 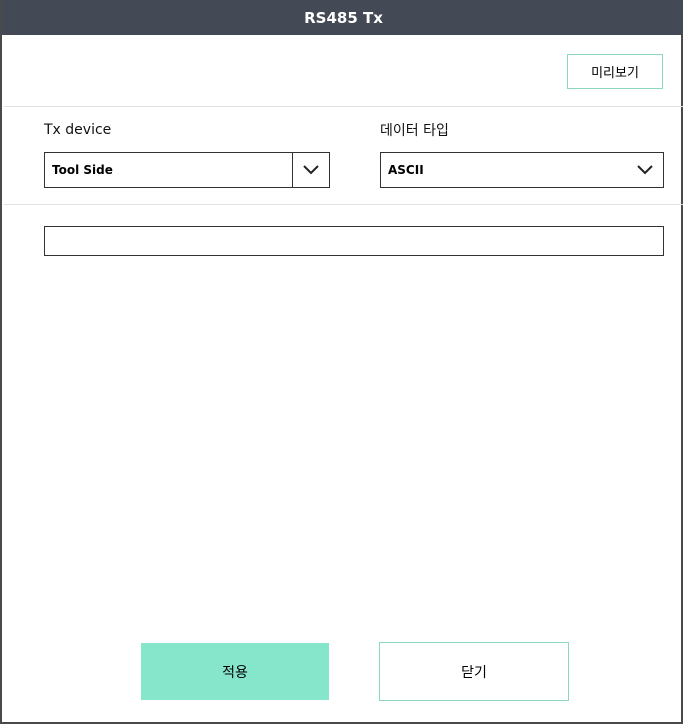 What do you see at coordinates (474, 671) in the screenshot?
I see `close-button: 닫기` at bounding box center [474, 671].